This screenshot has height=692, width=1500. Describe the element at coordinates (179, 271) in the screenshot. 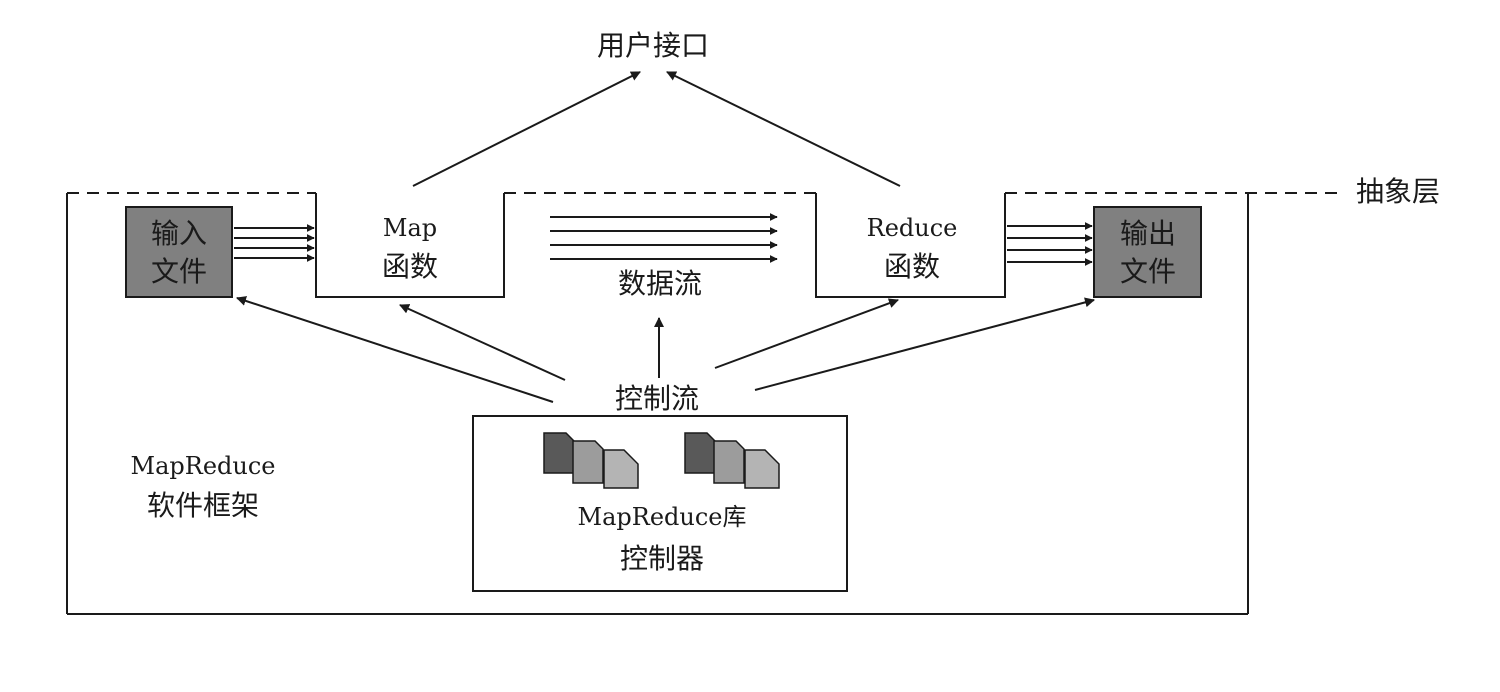

I see `input-file-label-line2: 文件` at that location.